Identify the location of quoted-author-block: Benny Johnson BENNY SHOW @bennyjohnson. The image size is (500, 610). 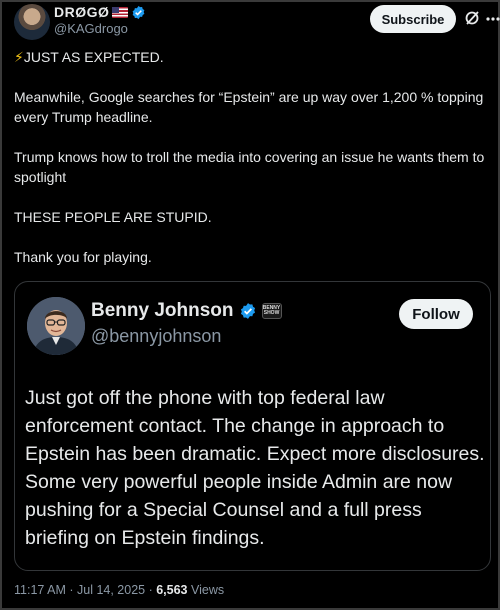
(186, 323).